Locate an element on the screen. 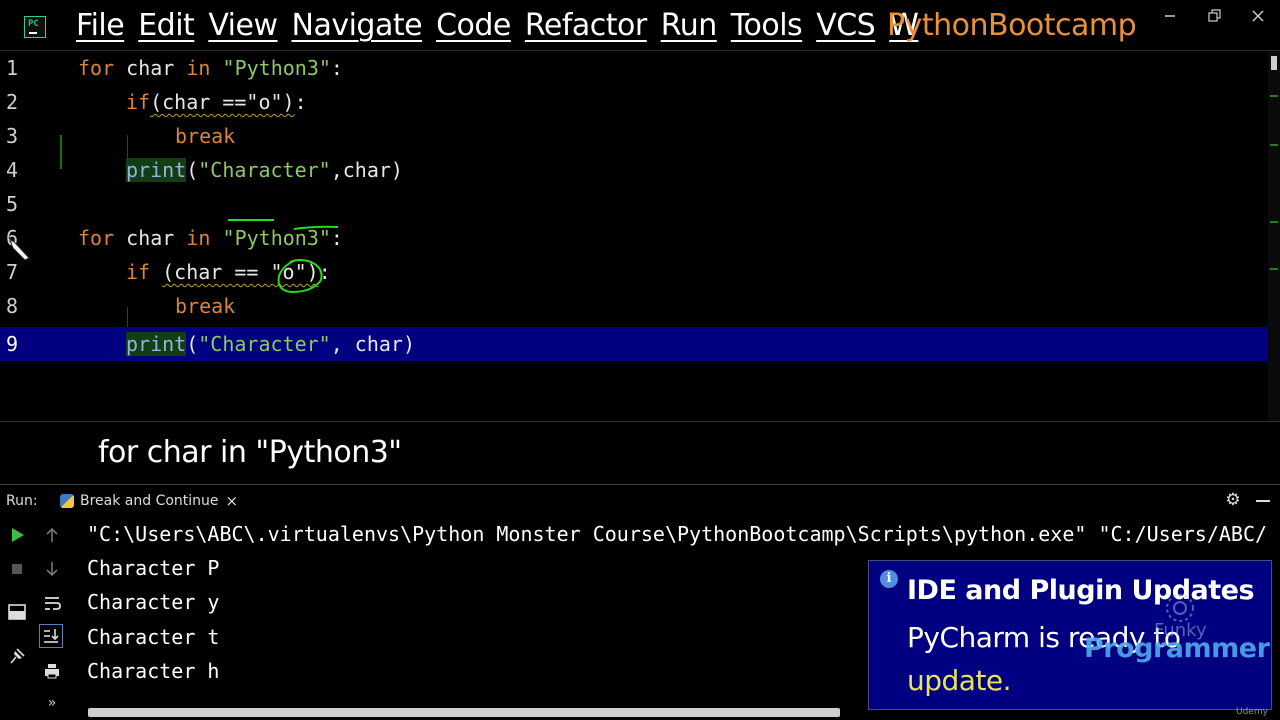  line-number: 2 is located at coordinates (12, 102).